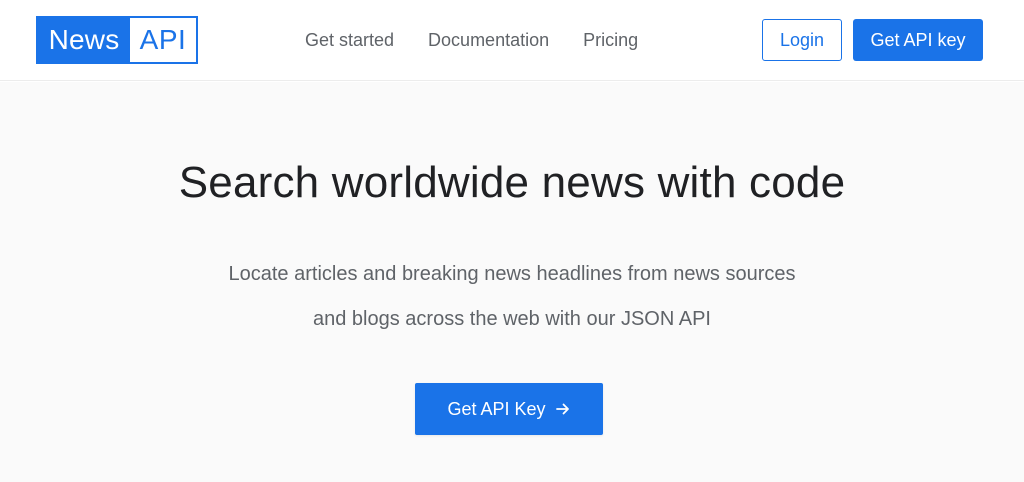 This screenshot has width=1024, height=482. Describe the element at coordinates (512, 182) in the screenshot. I see `hero-title: Search worldwide news with code` at that location.